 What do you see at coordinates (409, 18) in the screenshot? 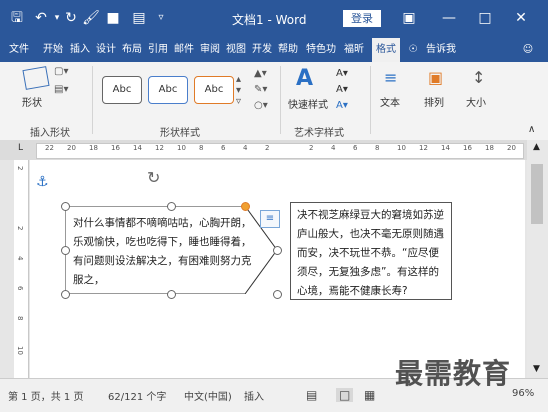
I see `ribbon-display-icon: ▣` at bounding box center [409, 18].